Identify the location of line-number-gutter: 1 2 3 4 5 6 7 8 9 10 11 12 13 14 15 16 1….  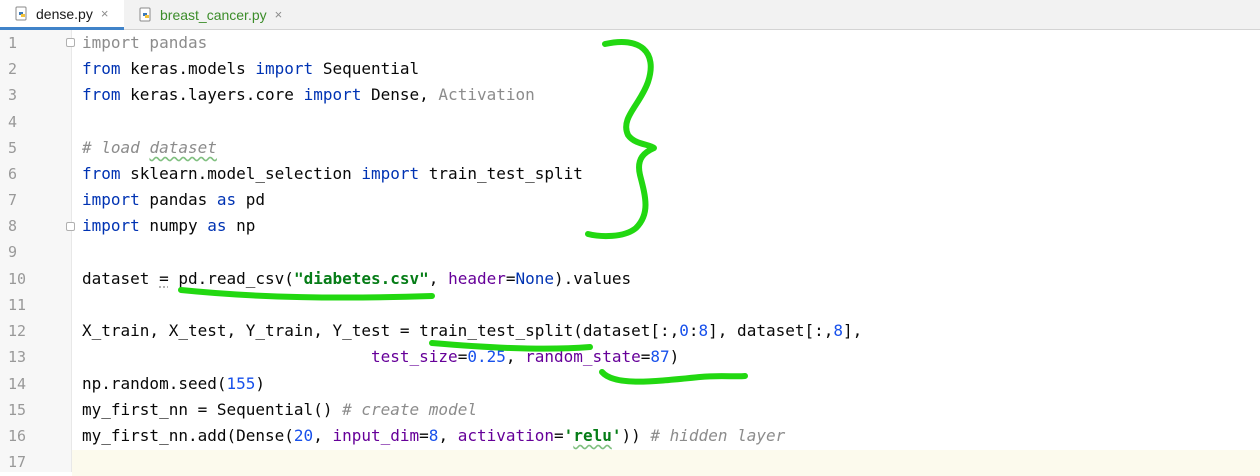
(37, 251).